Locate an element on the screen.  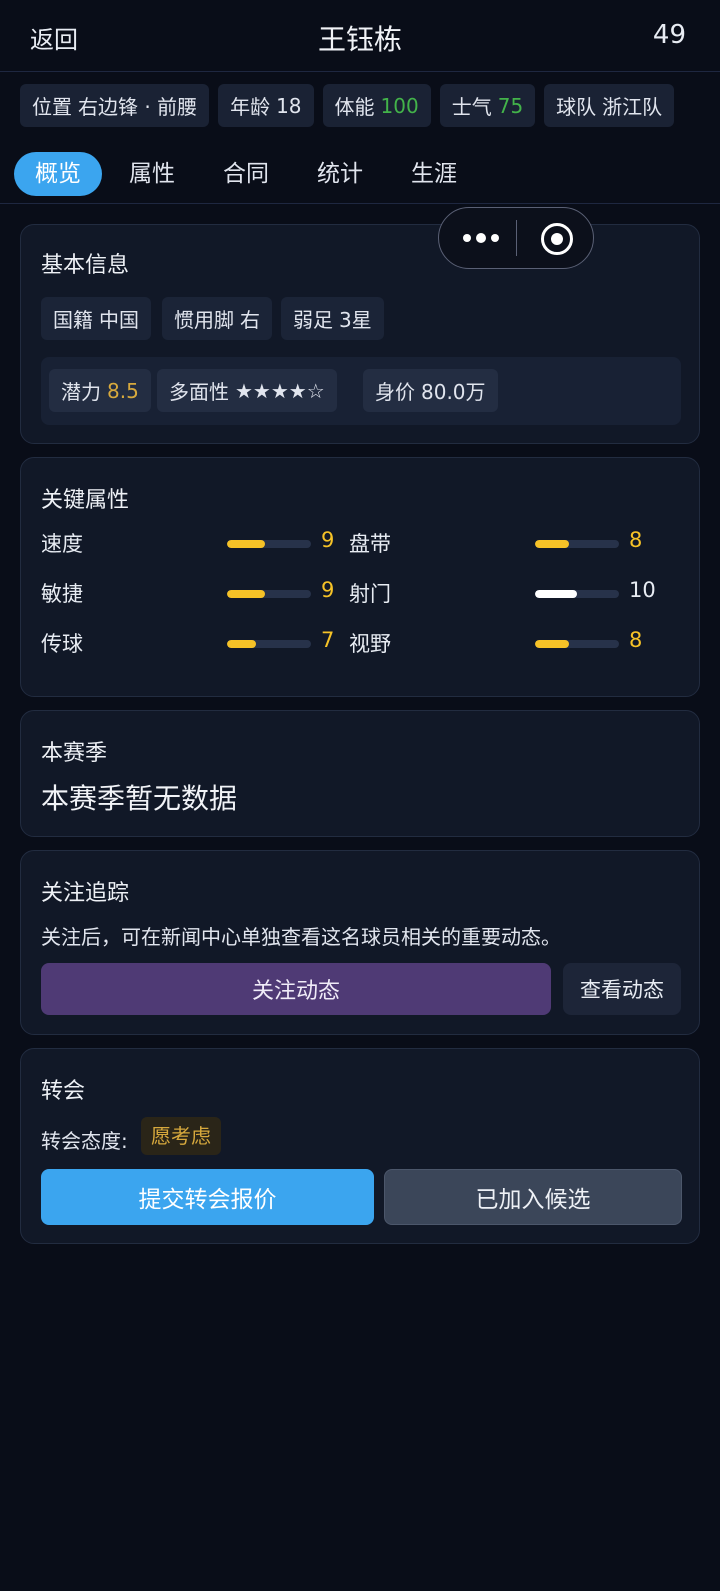
transfer-title: 转会 is located at coordinates (63, 1091).